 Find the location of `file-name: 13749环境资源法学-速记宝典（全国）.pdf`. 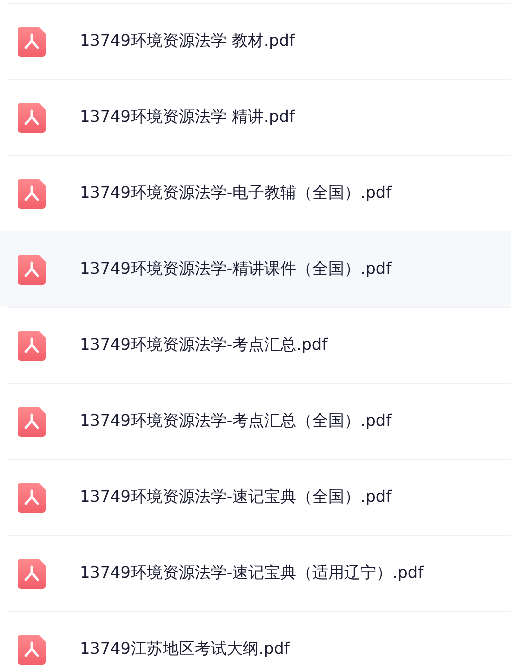

file-name: 13749环境资源法学-速记宝典（全国）.pdf is located at coordinates (236, 497).